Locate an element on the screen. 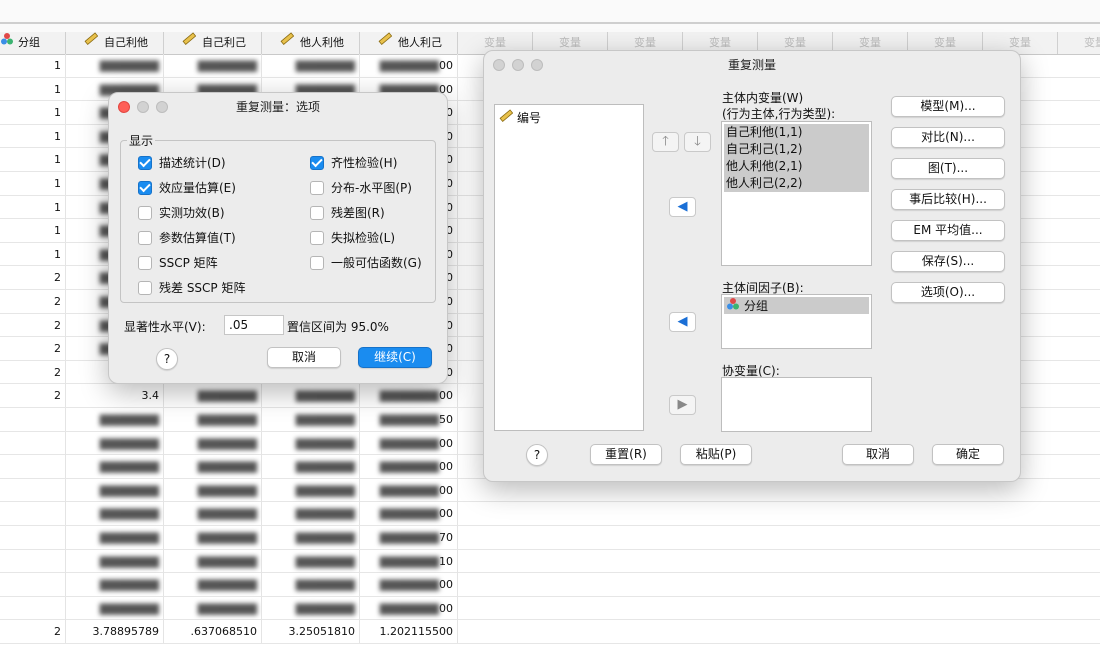 This screenshot has width=1100, height=659. table-row: ▇▇▇▇▇▇▇ ▇▇▇▇▇▇▇ ▇▇▇▇▇▇▇ ▇▇▇▇▇▇▇70 is located at coordinates (550, 538).